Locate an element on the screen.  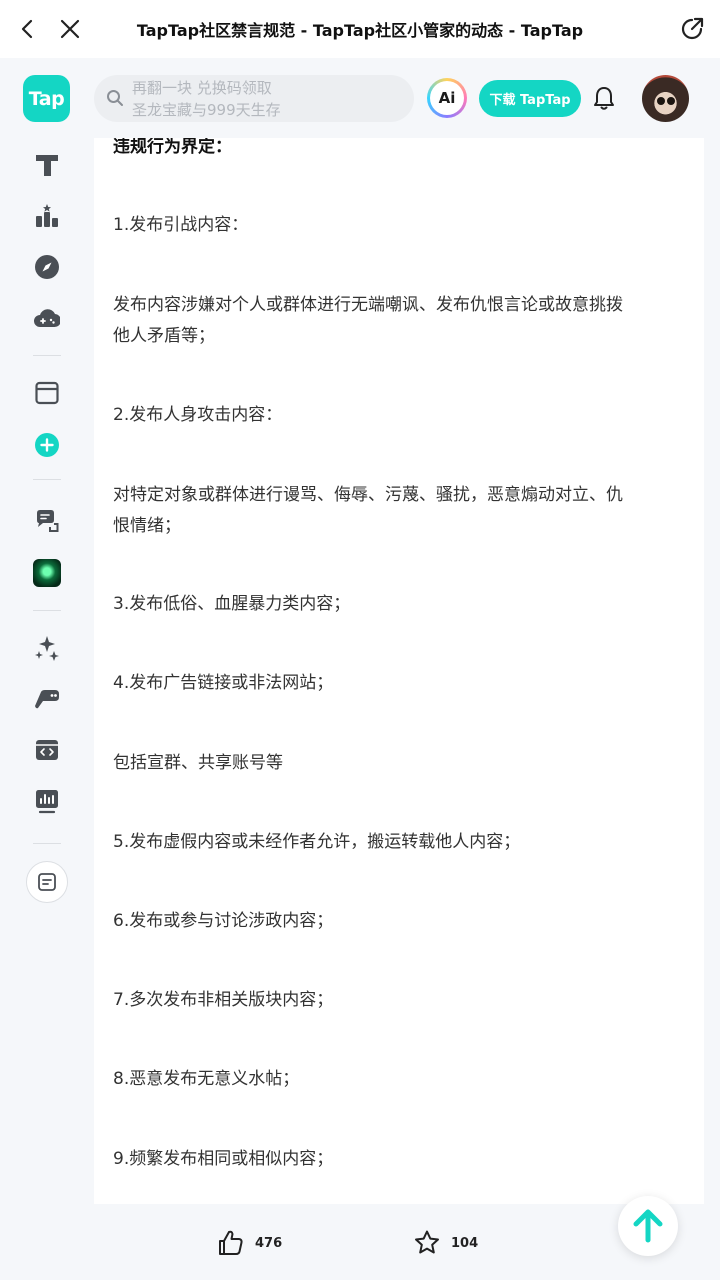
download-taptap-button: 下载 TapTap is located at coordinates (530, 98).